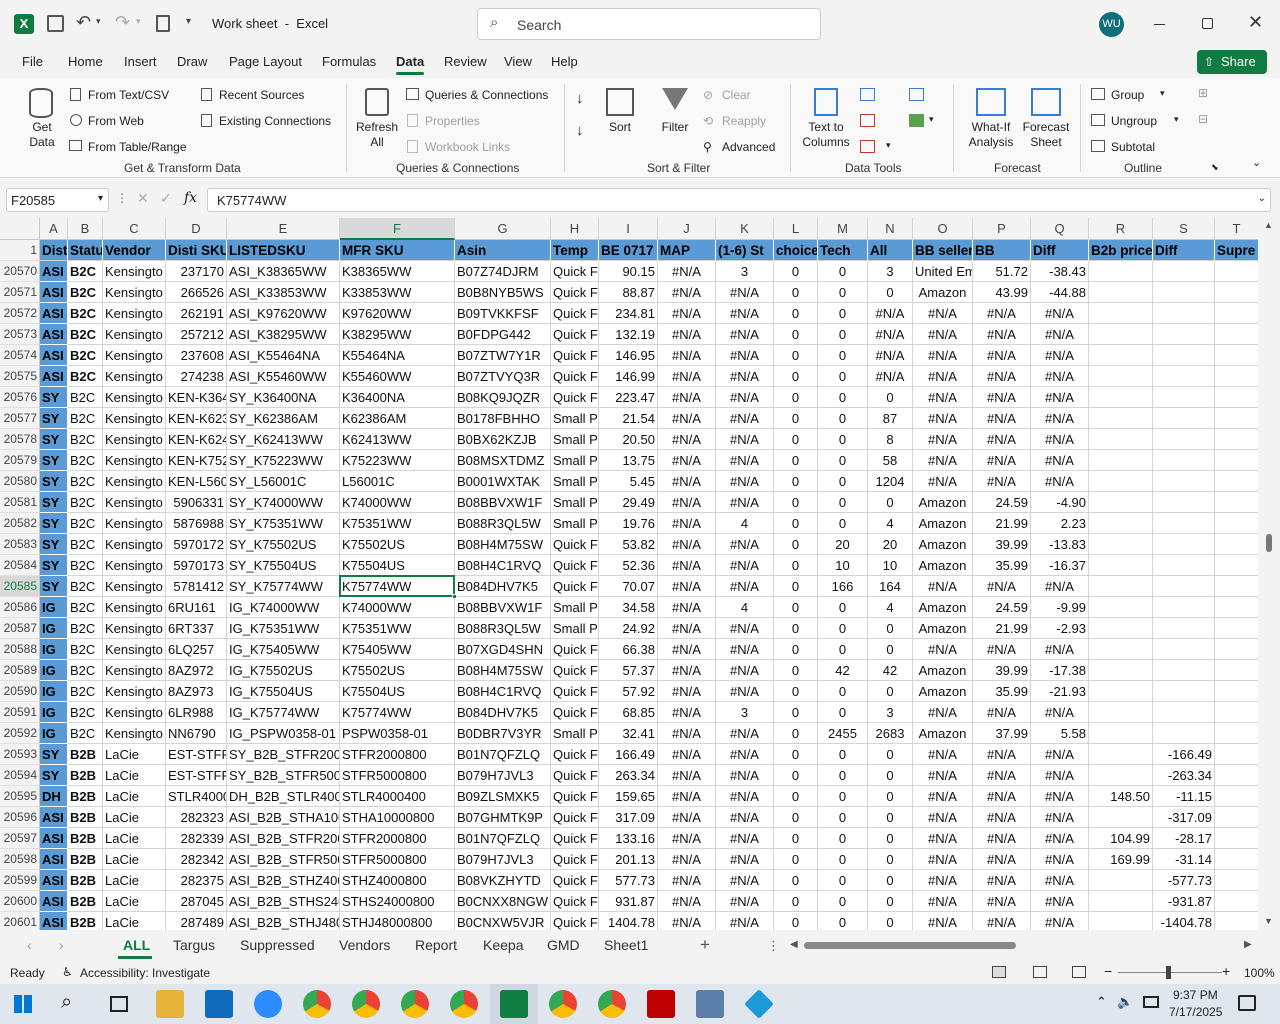 This screenshot has height=1024, width=1280. Describe the element at coordinates (612, 1004) in the screenshot. I see `chrome-icon` at that location.